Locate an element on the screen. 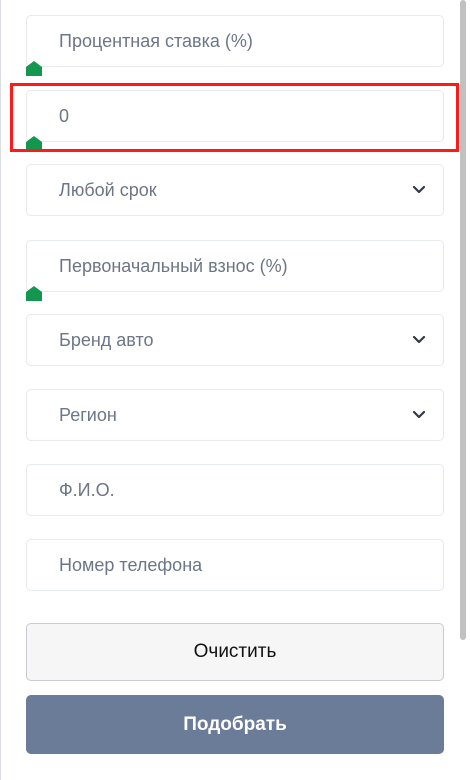 This screenshot has height=780, width=470. full-name-field: Ф.И.О. is located at coordinates (235, 490).